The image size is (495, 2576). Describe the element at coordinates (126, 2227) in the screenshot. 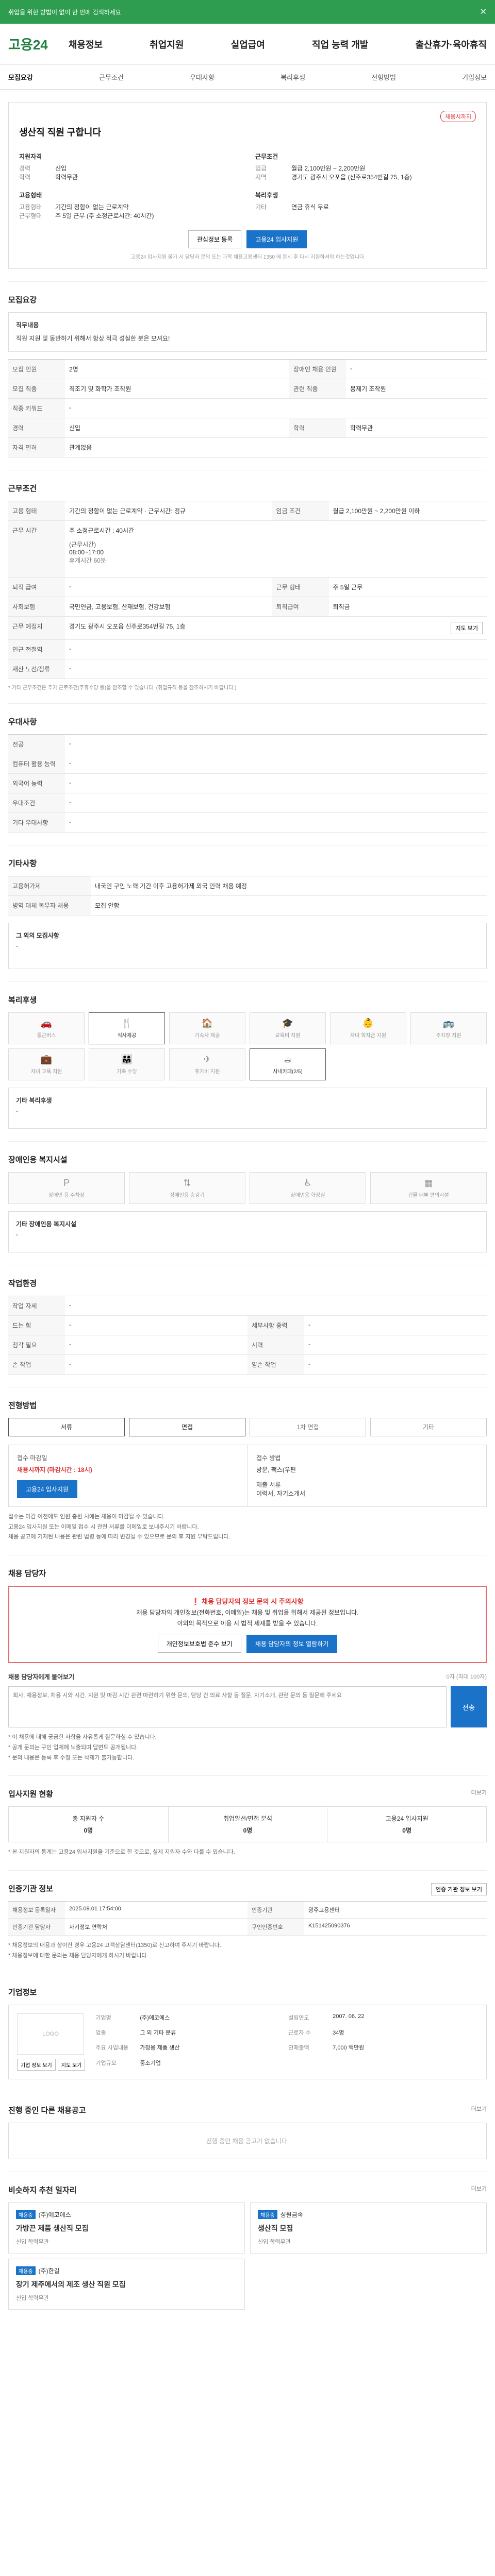

I see `similar-job-card: 채용중 (주)에코에스 가방끈 제품 생산직 모집 신입 학력무관` at that location.